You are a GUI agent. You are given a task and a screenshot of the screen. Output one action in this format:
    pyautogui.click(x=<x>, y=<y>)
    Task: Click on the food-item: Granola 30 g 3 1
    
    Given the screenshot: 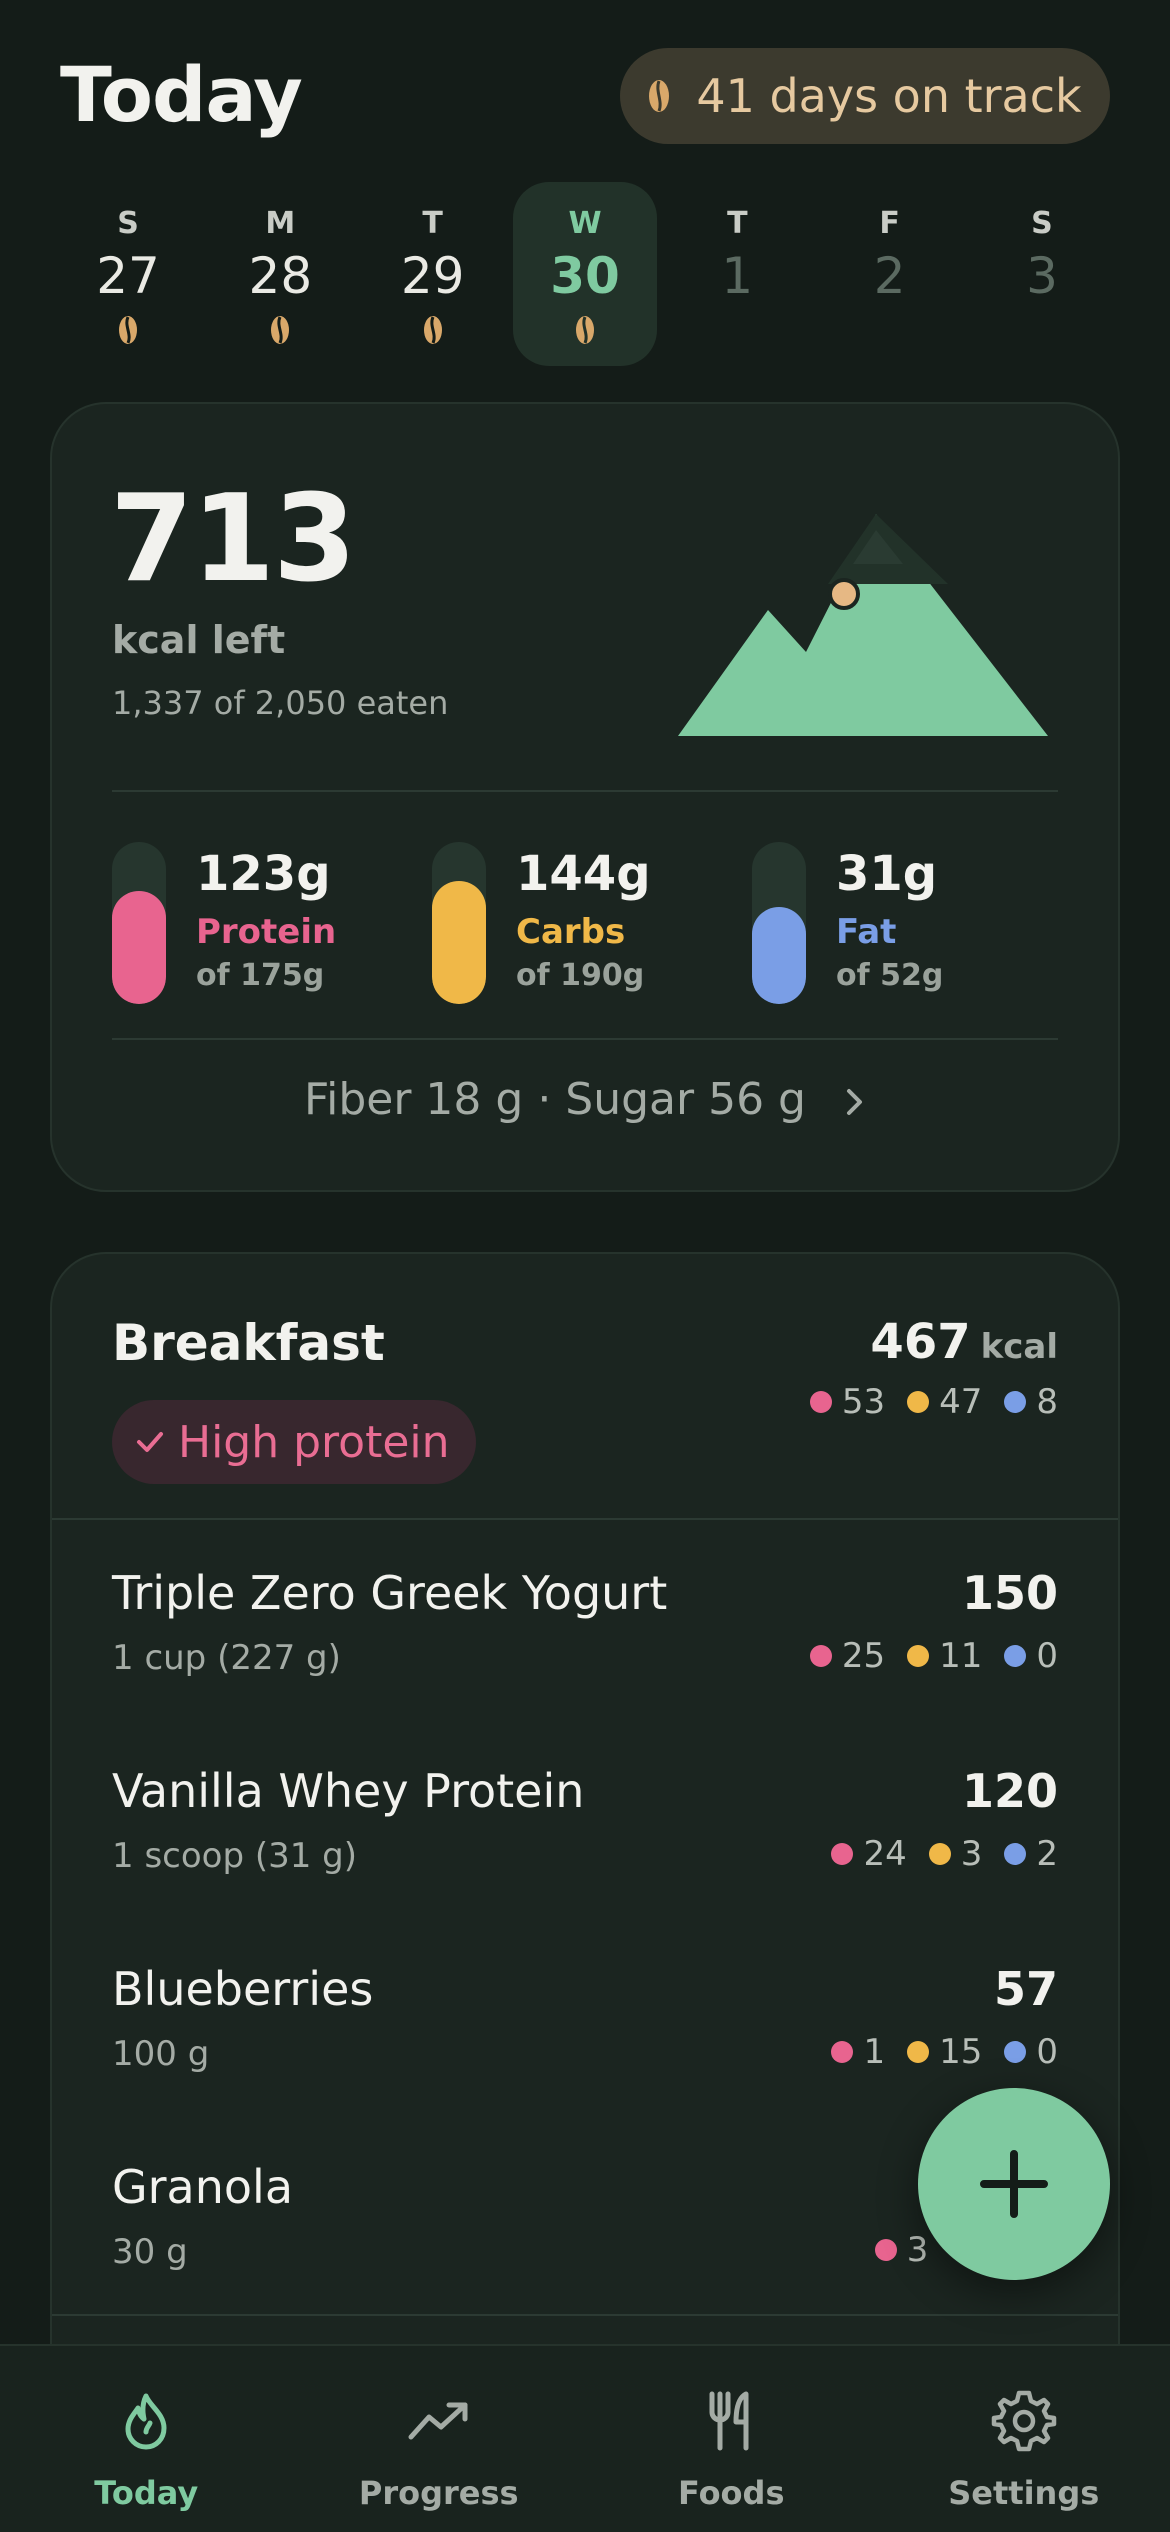 What is the action you would take?
    pyautogui.click(x=585, y=2245)
    